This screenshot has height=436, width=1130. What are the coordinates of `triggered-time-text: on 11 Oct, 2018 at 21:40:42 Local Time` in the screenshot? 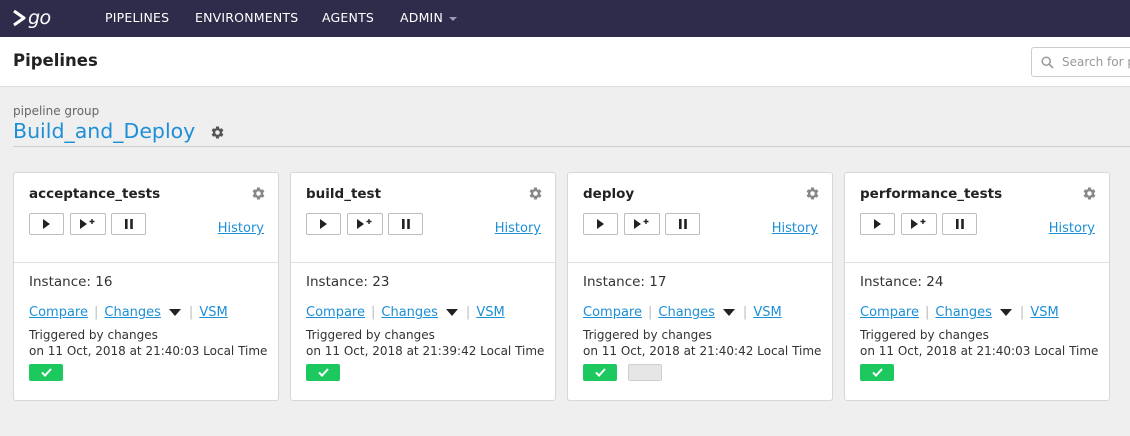 It's located at (702, 351).